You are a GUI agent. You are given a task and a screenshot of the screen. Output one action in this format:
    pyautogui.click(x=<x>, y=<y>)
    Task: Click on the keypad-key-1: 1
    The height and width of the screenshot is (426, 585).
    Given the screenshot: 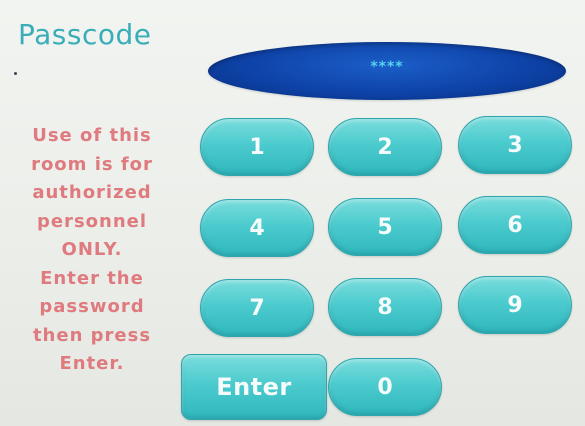 What is the action you would take?
    pyautogui.click(x=257, y=147)
    